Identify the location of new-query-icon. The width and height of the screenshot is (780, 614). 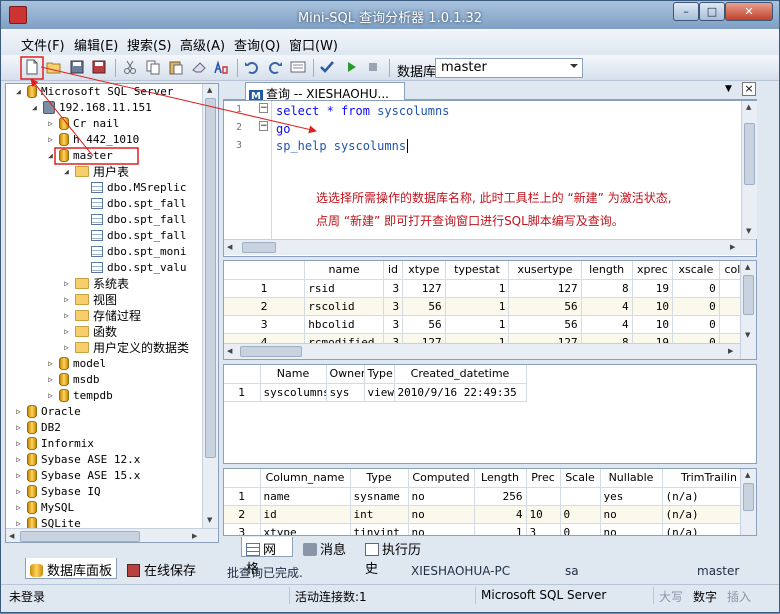
(33, 68).